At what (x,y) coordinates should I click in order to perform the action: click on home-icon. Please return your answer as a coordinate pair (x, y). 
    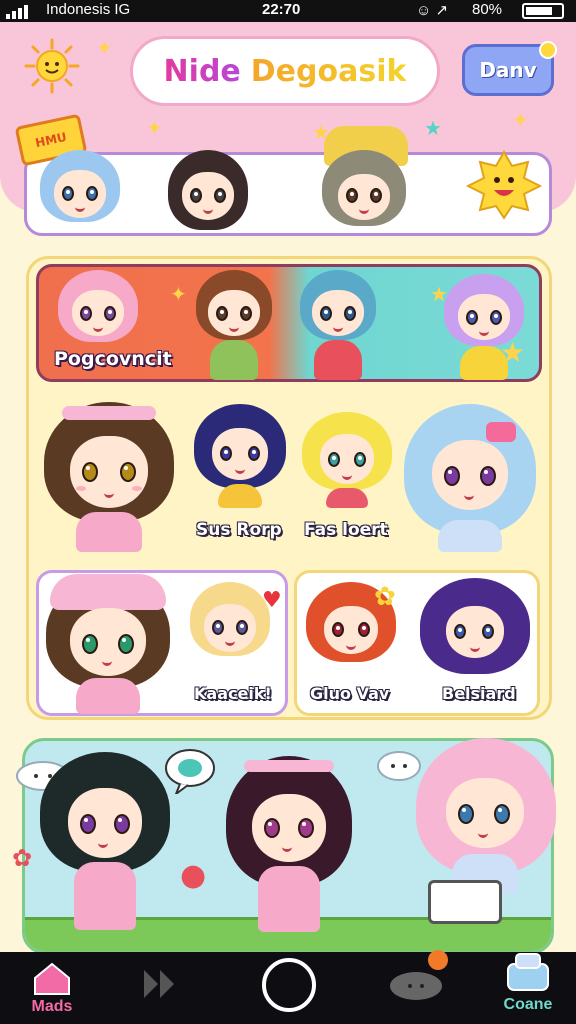
    Looking at the image, I should click on (52, 978).